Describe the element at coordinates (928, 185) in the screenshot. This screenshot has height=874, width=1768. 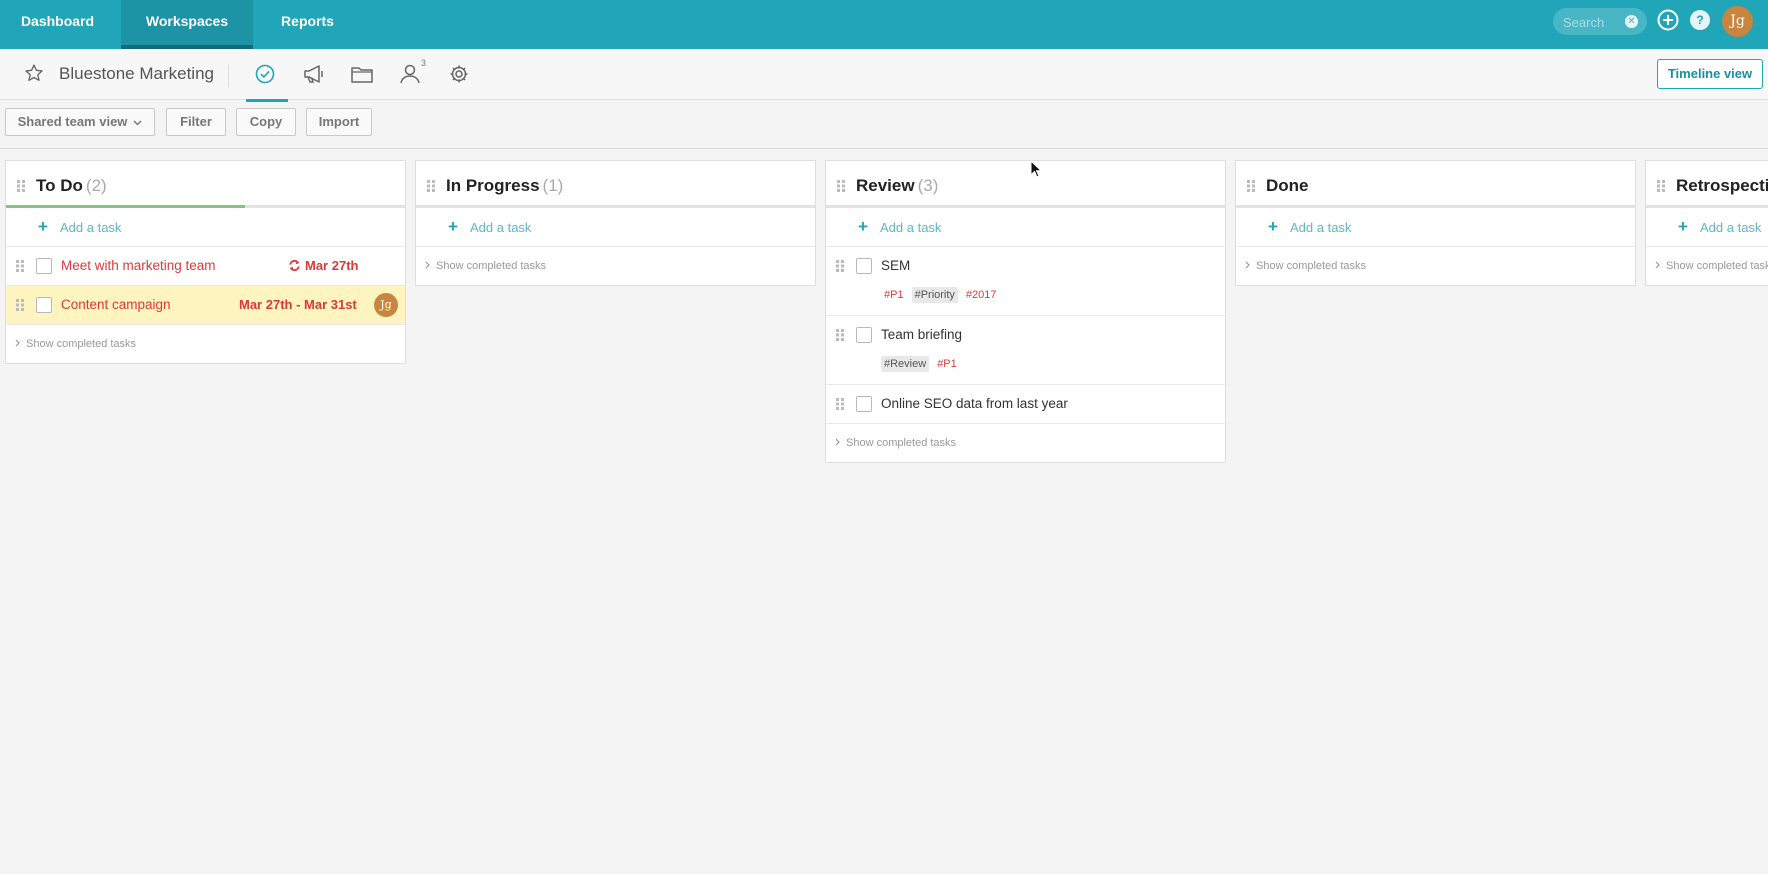
I see `column-count: (3)` at that location.